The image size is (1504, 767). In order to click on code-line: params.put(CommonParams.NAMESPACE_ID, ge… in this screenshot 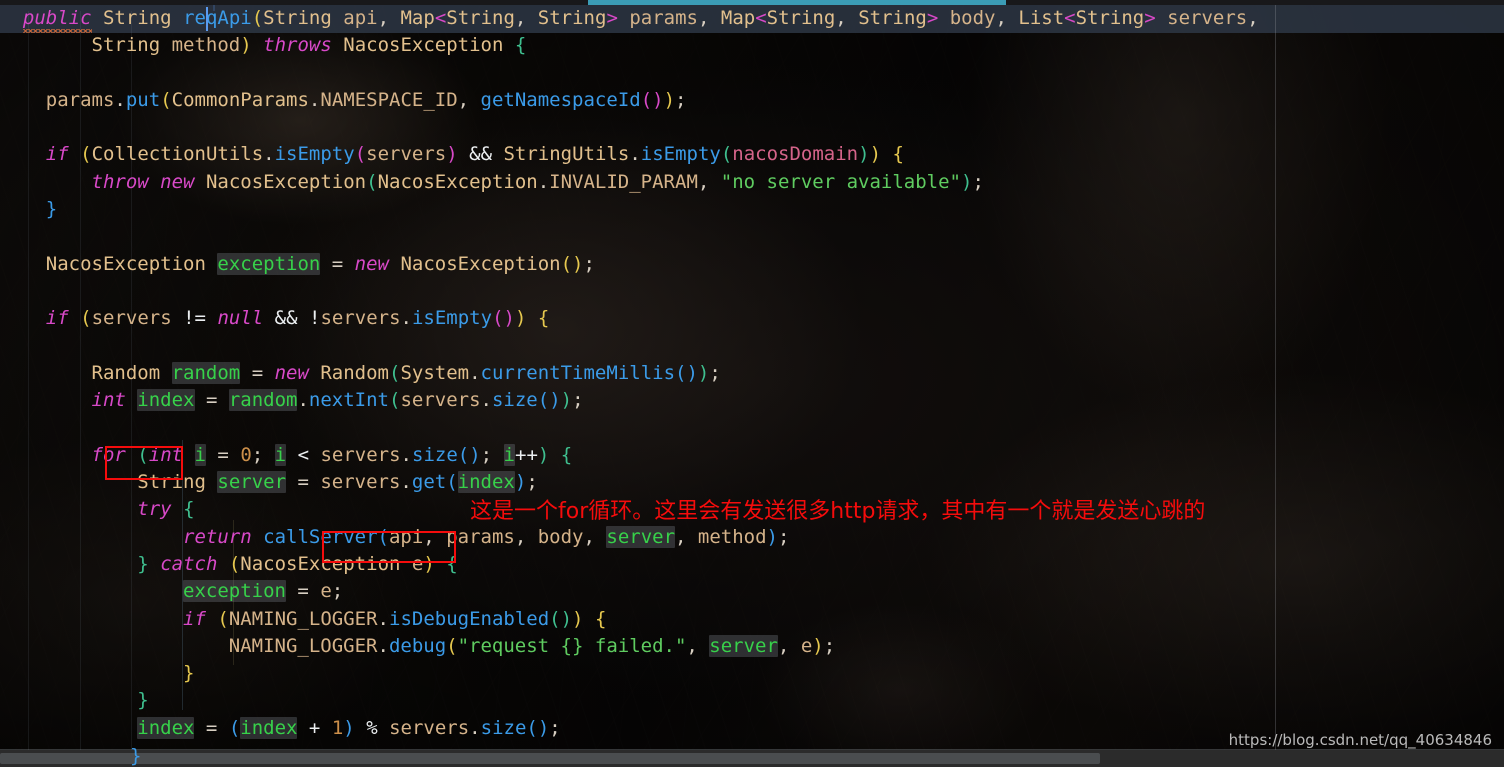, I will do `click(752, 100)`.